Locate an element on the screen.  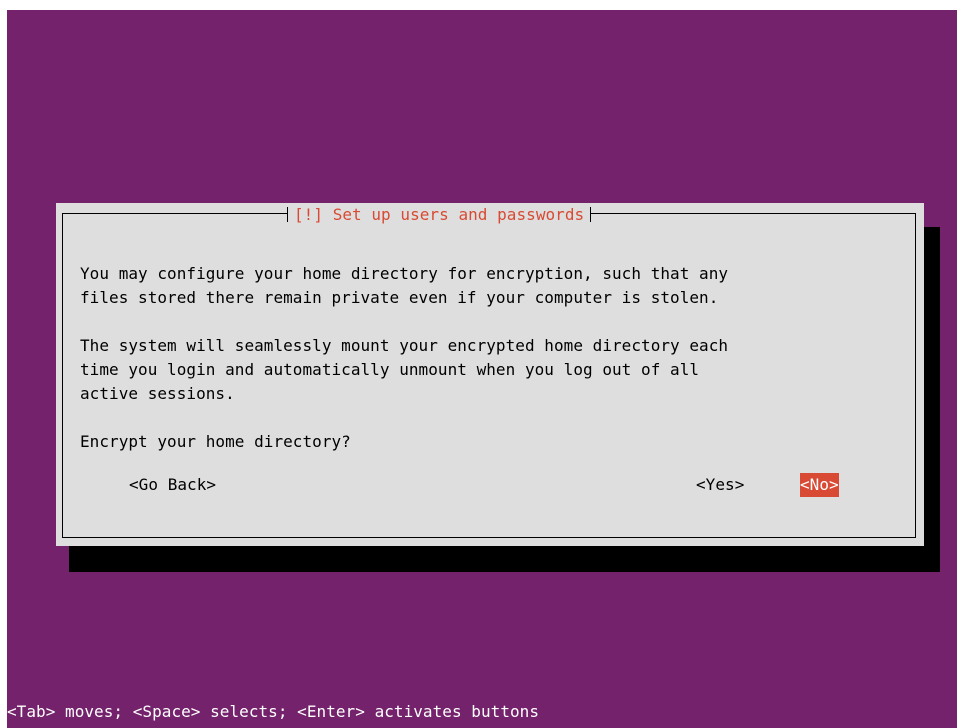
no-button: <No> is located at coordinates (819, 485).